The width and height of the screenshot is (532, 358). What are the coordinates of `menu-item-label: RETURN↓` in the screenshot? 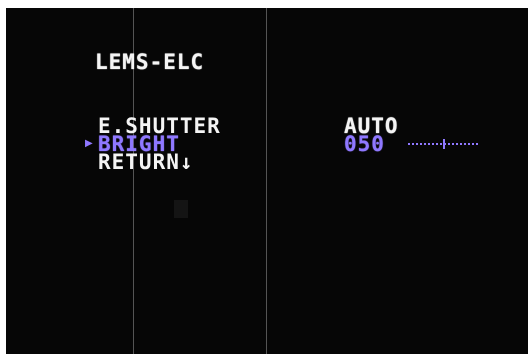 It's located at (146, 162).